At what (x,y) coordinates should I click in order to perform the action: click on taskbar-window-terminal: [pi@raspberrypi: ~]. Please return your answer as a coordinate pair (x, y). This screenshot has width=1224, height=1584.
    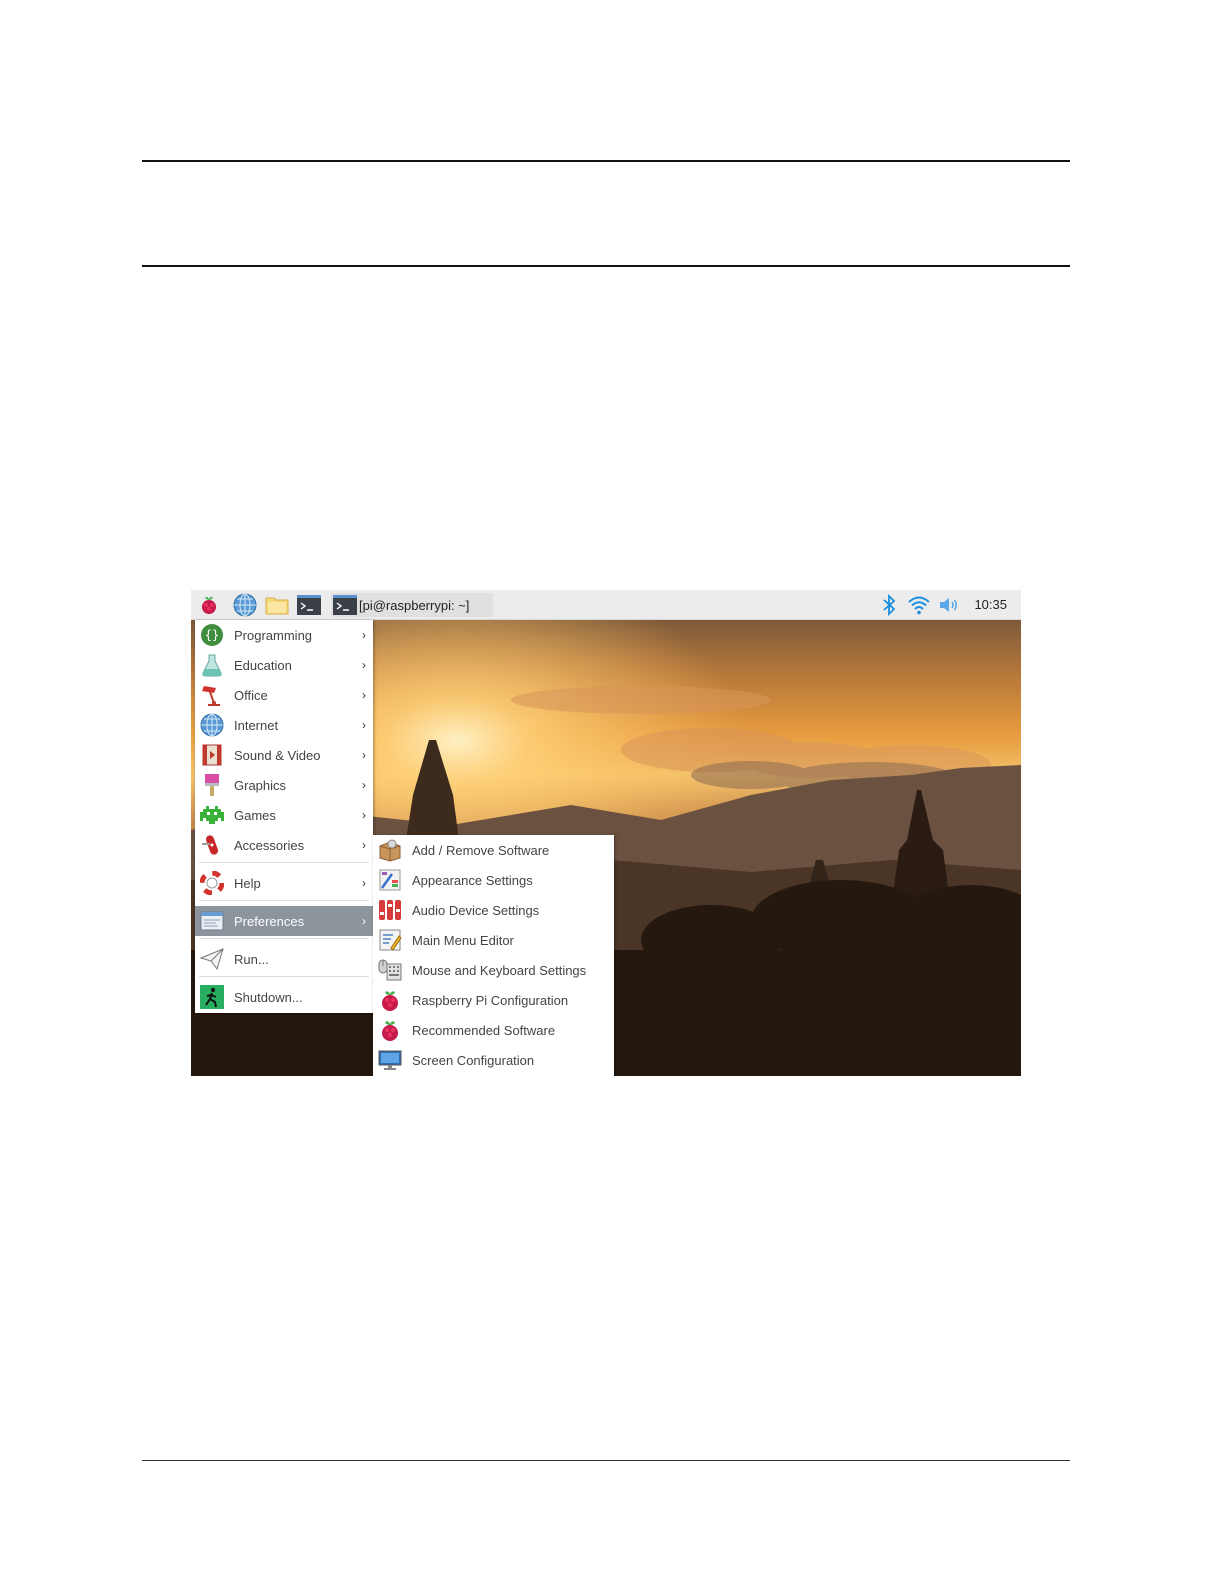
    Looking at the image, I should click on (412, 605).